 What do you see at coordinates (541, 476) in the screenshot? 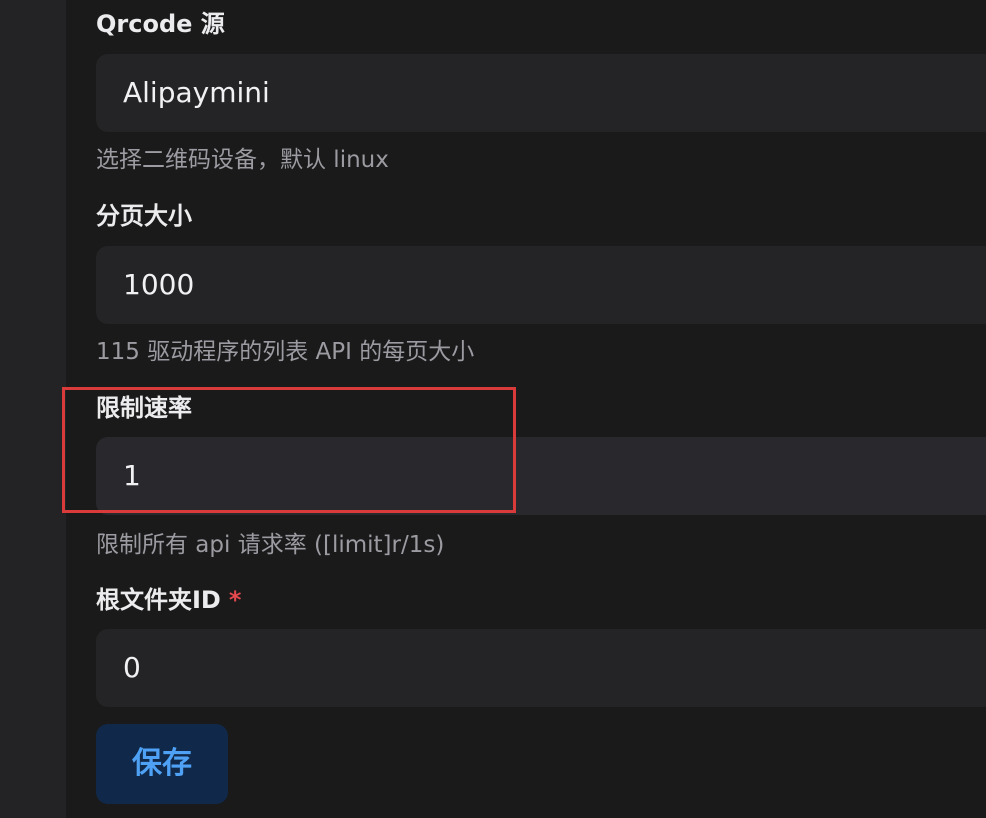
I see `rate-limit-input: 1` at bounding box center [541, 476].